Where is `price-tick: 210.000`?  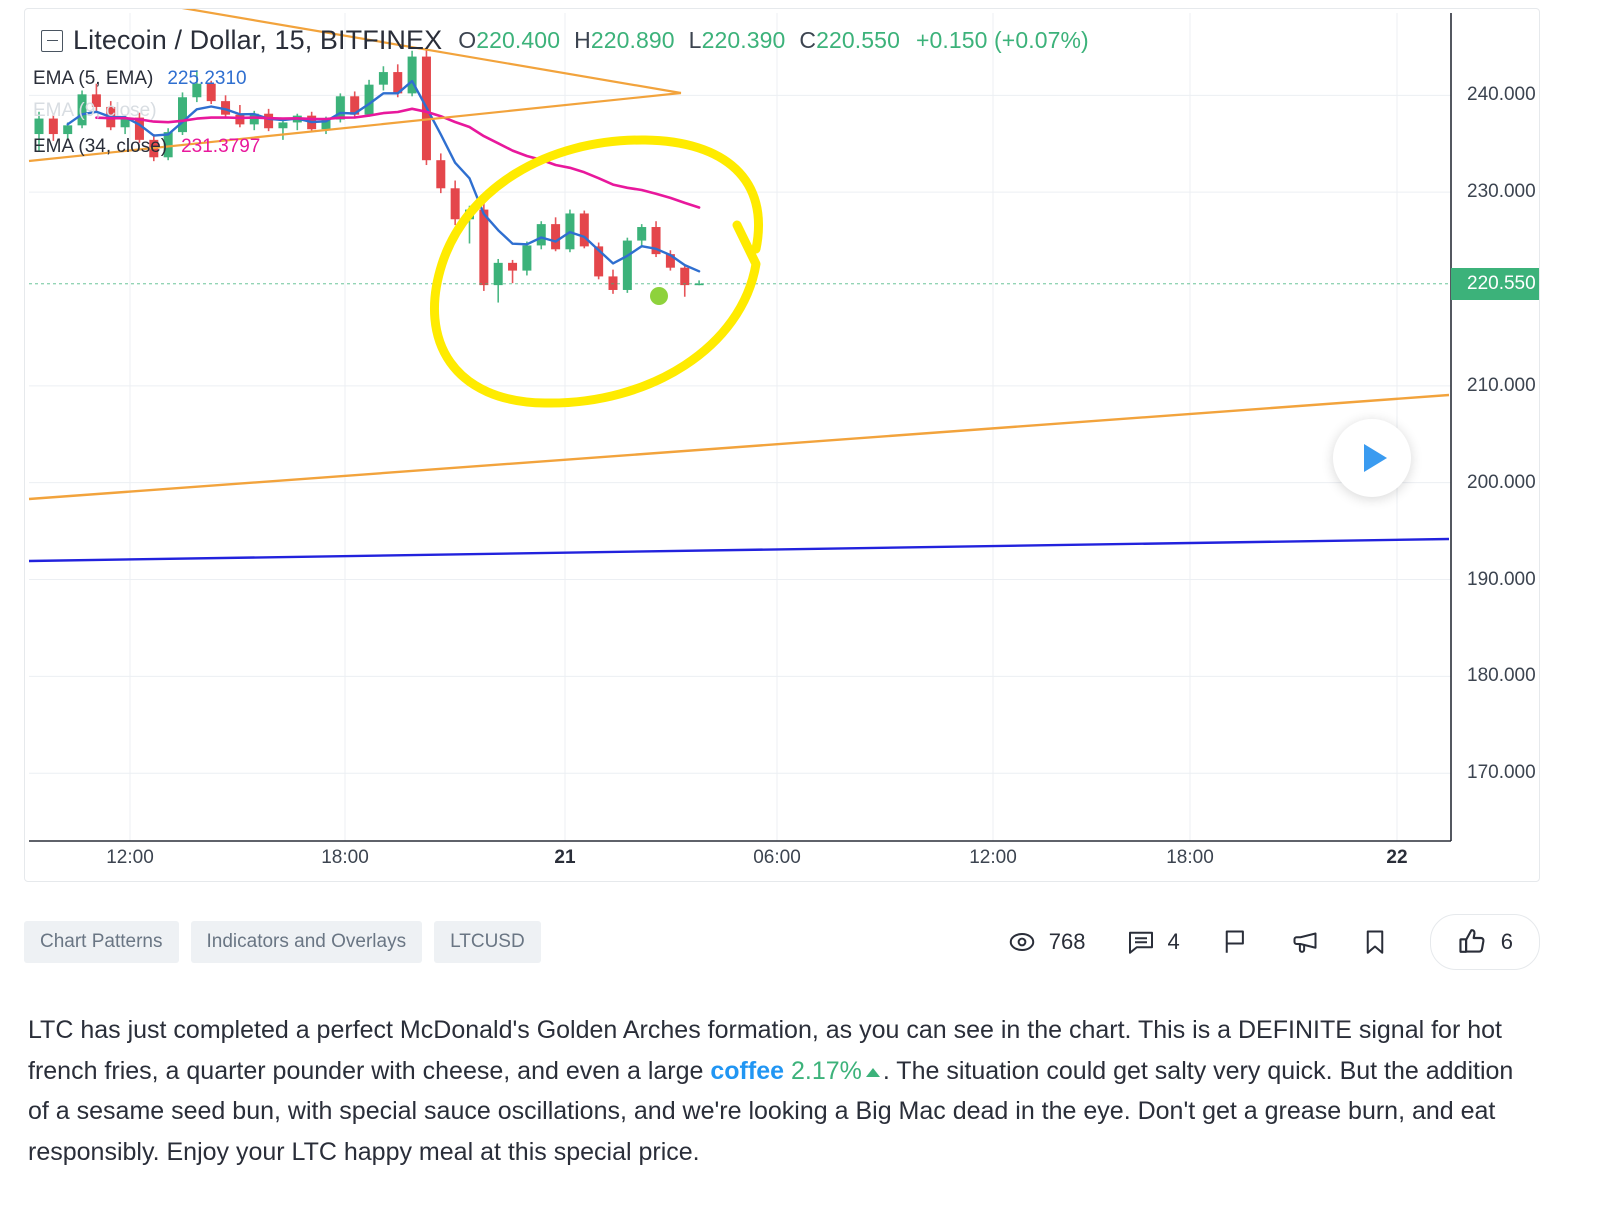 price-tick: 210.000 is located at coordinates (1501, 385).